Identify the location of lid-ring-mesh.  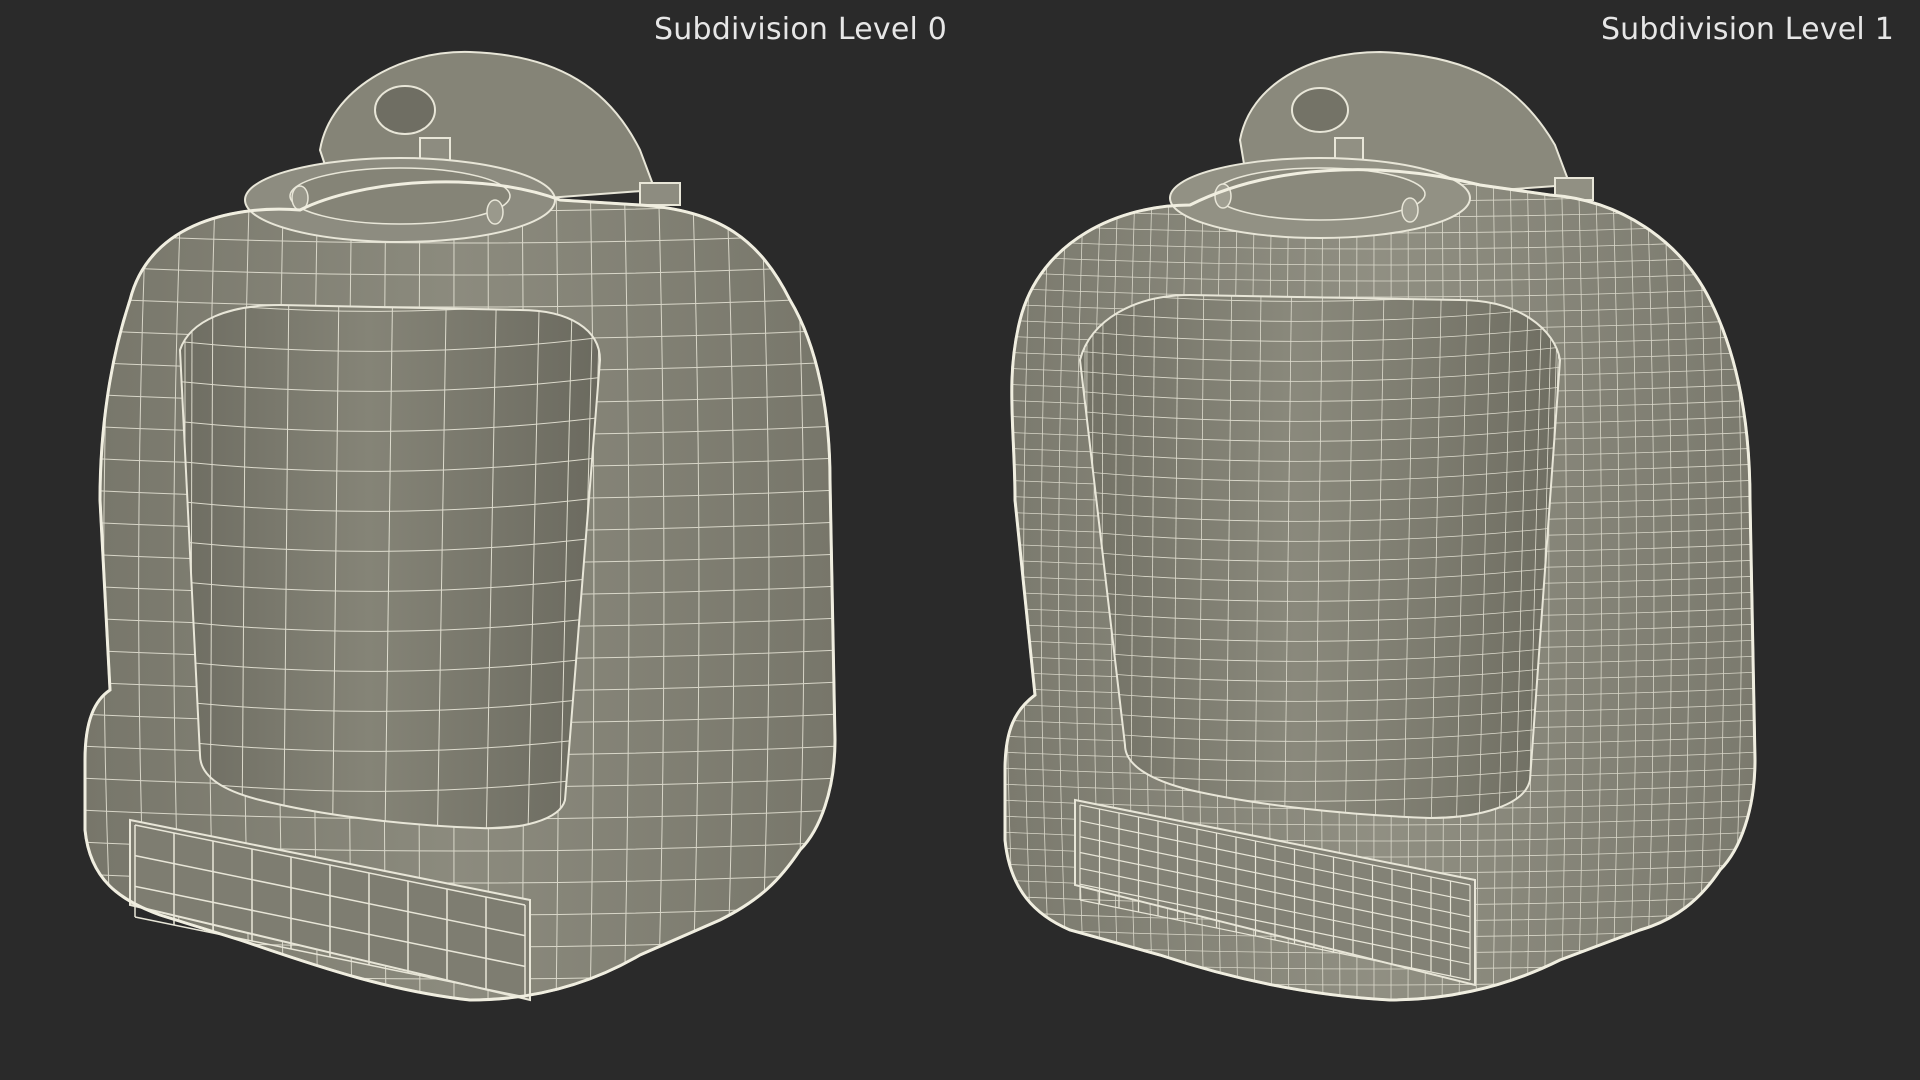
(400, 200).